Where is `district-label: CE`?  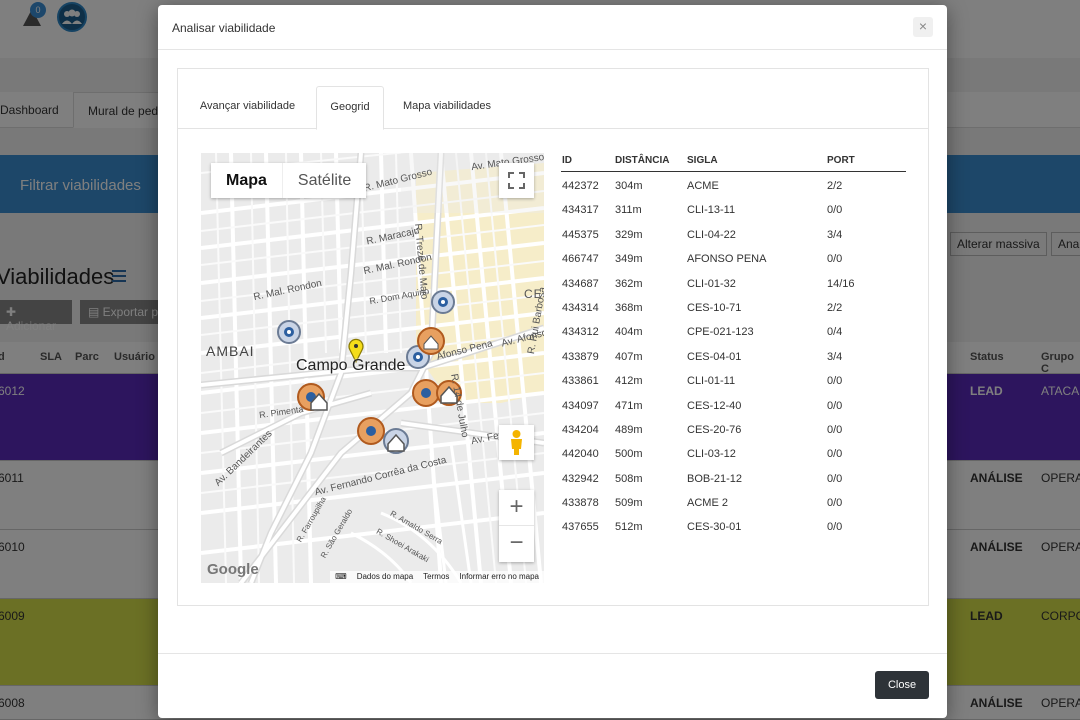 district-label: CE is located at coordinates (533, 294).